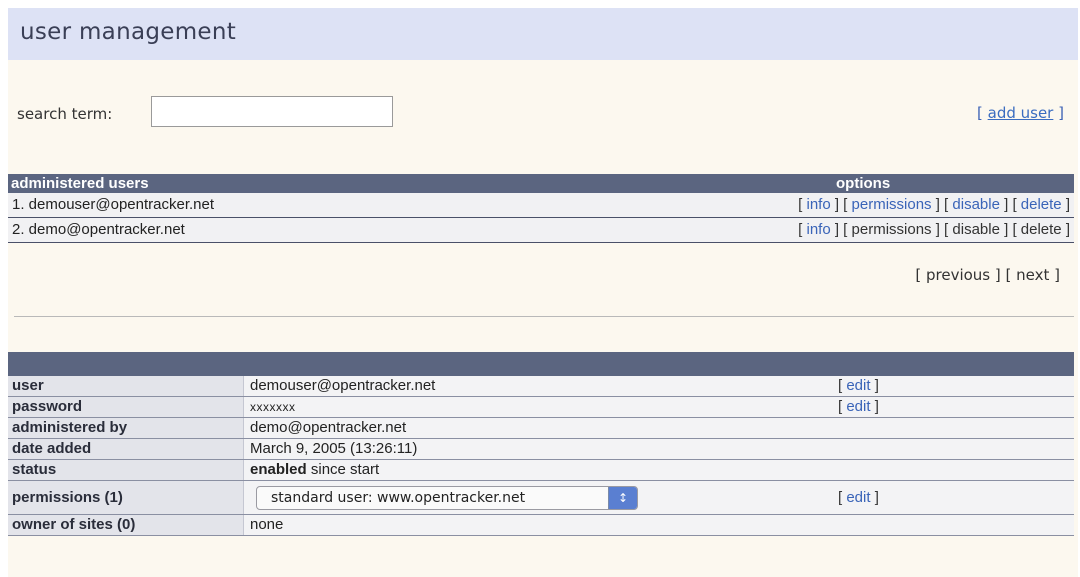 This screenshot has width=1080, height=577. I want to click on page-title: user management, so click(128, 32).